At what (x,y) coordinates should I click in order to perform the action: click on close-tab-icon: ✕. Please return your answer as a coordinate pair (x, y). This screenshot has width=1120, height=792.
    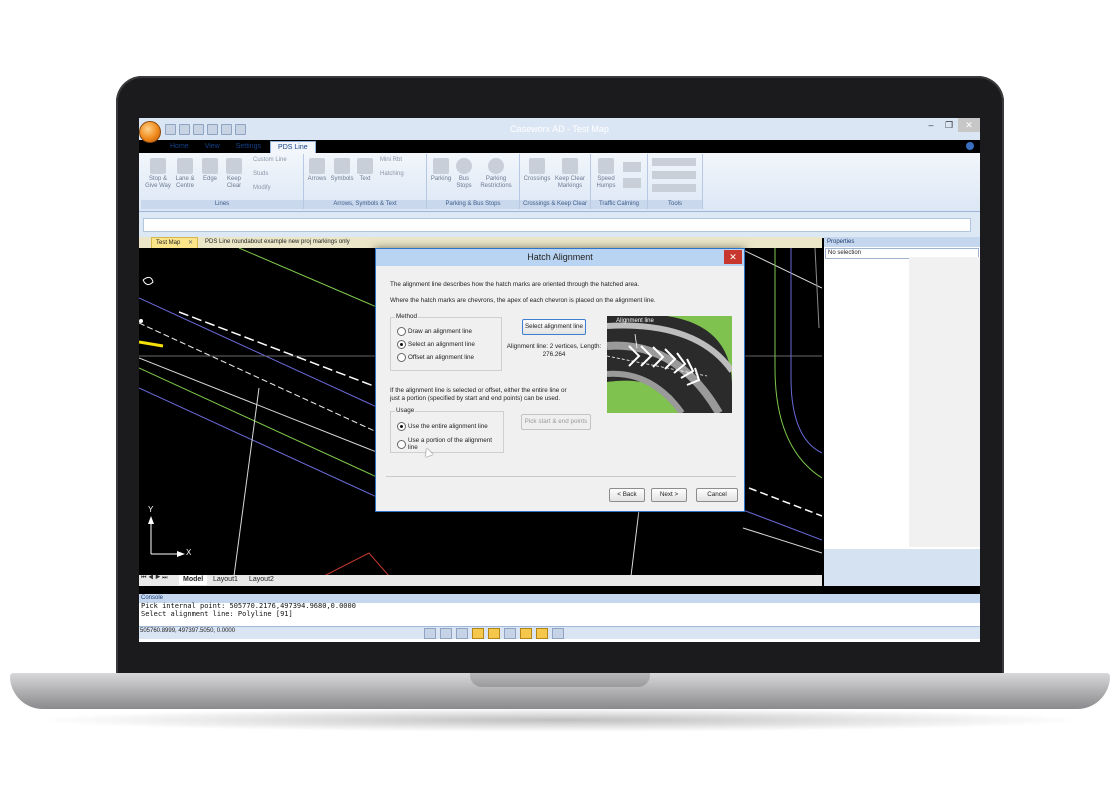
    Looking at the image, I should click on (190, 243).